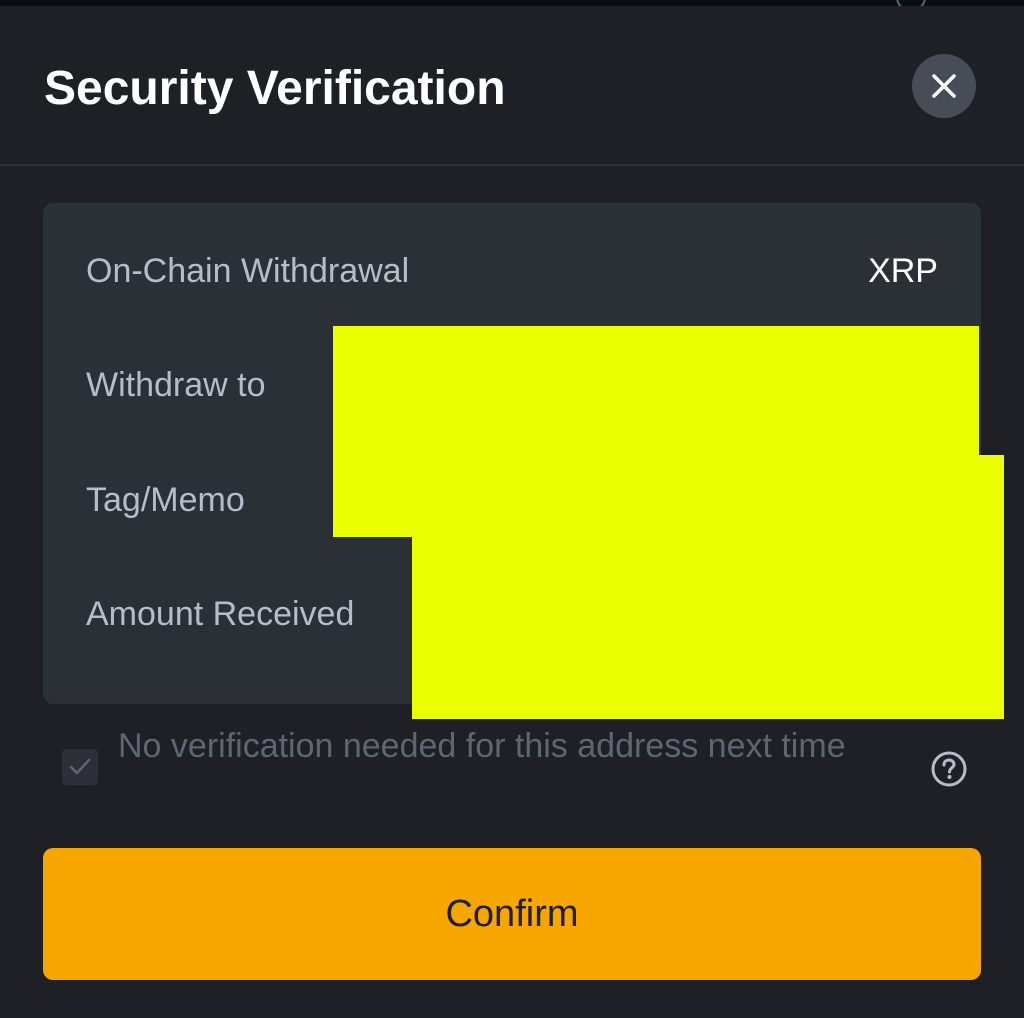  What do you see at coordinates (512, 914) in the screenshot?
I see `confirm-button: Confirm` at bounding box center [512, 914].